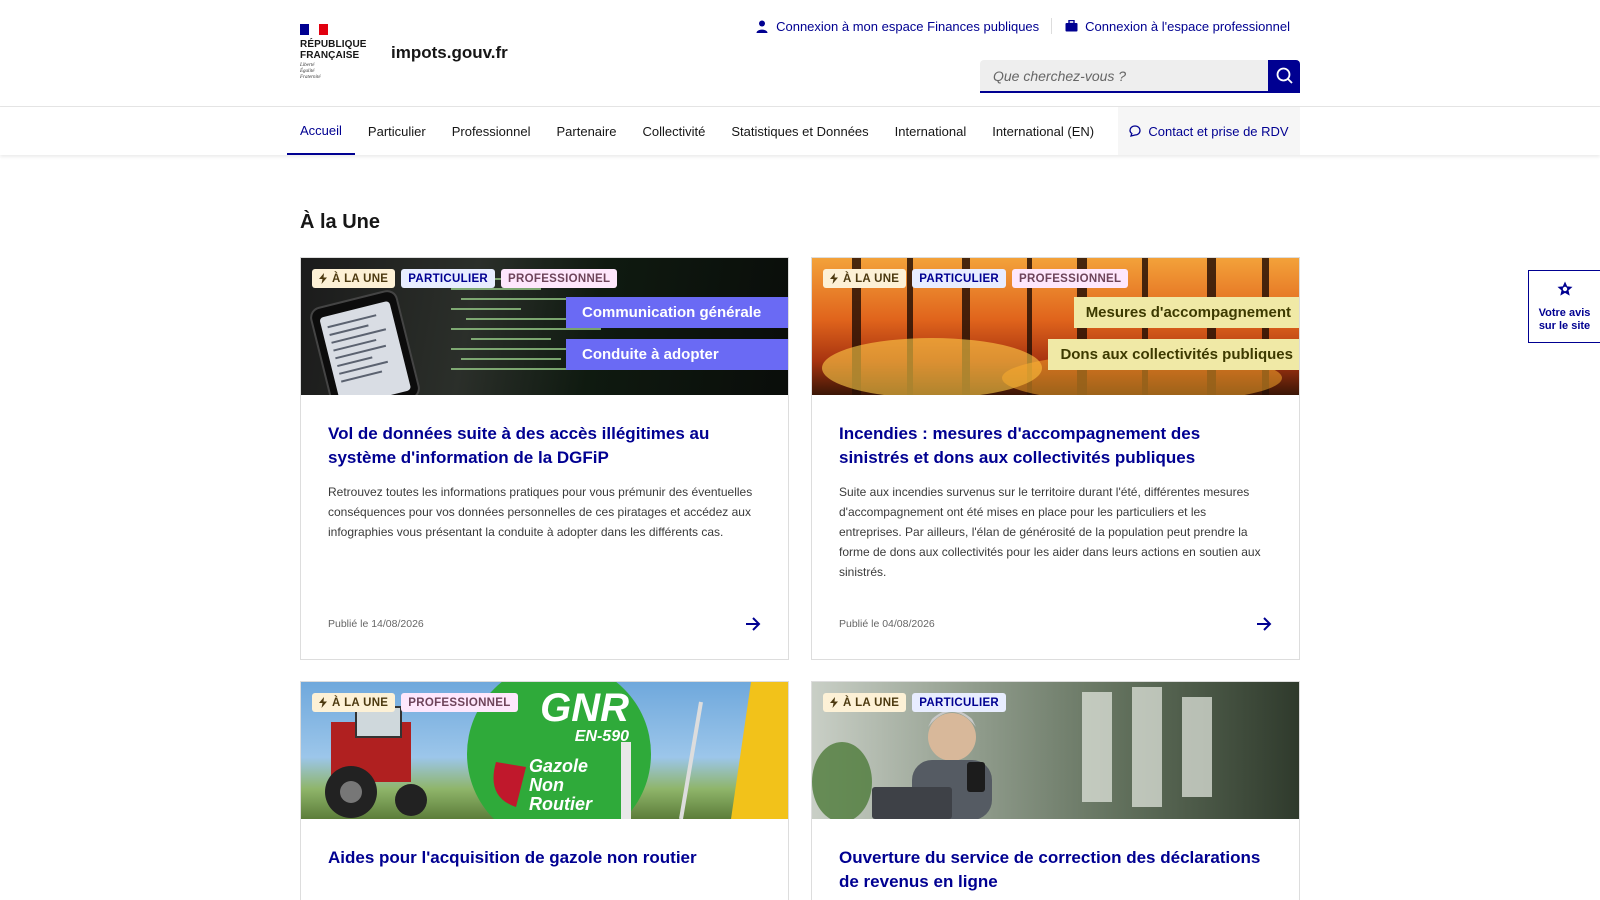 The width and height of the screenshot is (1600, 900). I want to click on contact-rdv-label: Contact et prise de RDV, so click(1218, 131).